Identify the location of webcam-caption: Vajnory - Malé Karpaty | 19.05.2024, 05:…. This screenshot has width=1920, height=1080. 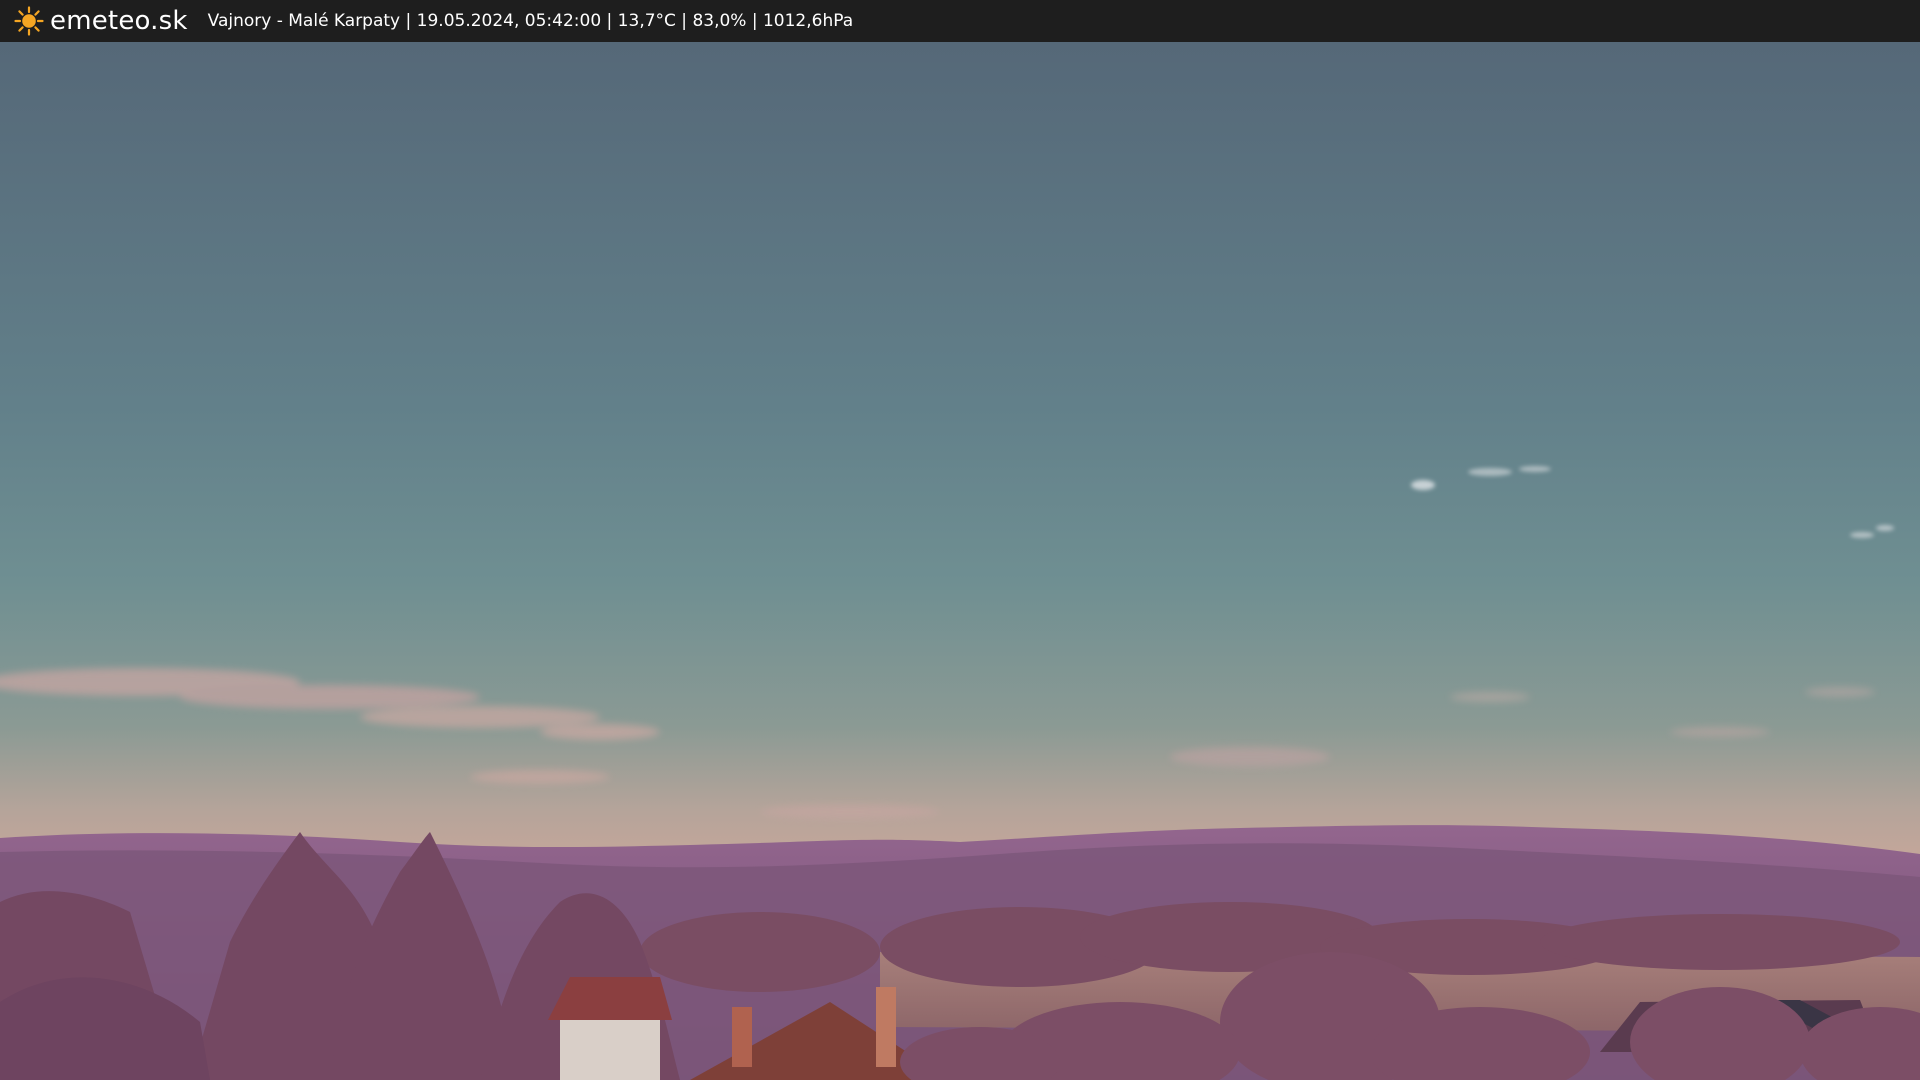
(530, 21).